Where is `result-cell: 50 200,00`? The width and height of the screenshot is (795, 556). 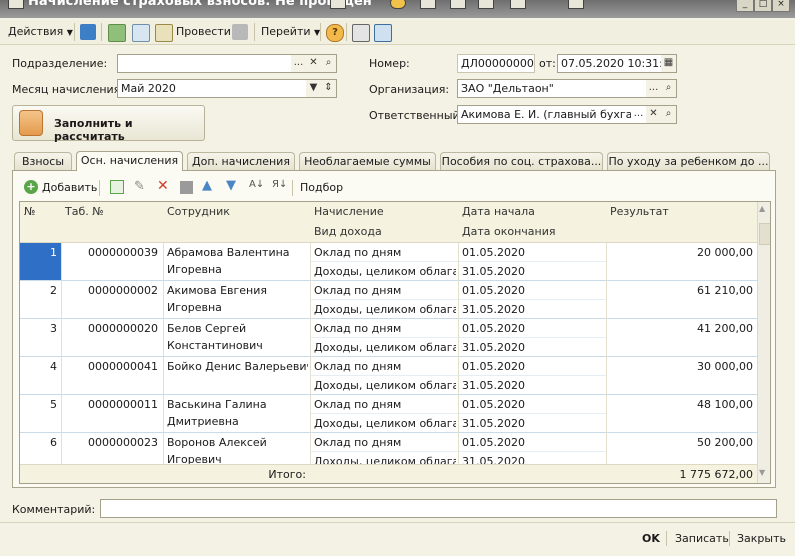 result-cell: 50 200,00 is located at coordinates (679, 442).